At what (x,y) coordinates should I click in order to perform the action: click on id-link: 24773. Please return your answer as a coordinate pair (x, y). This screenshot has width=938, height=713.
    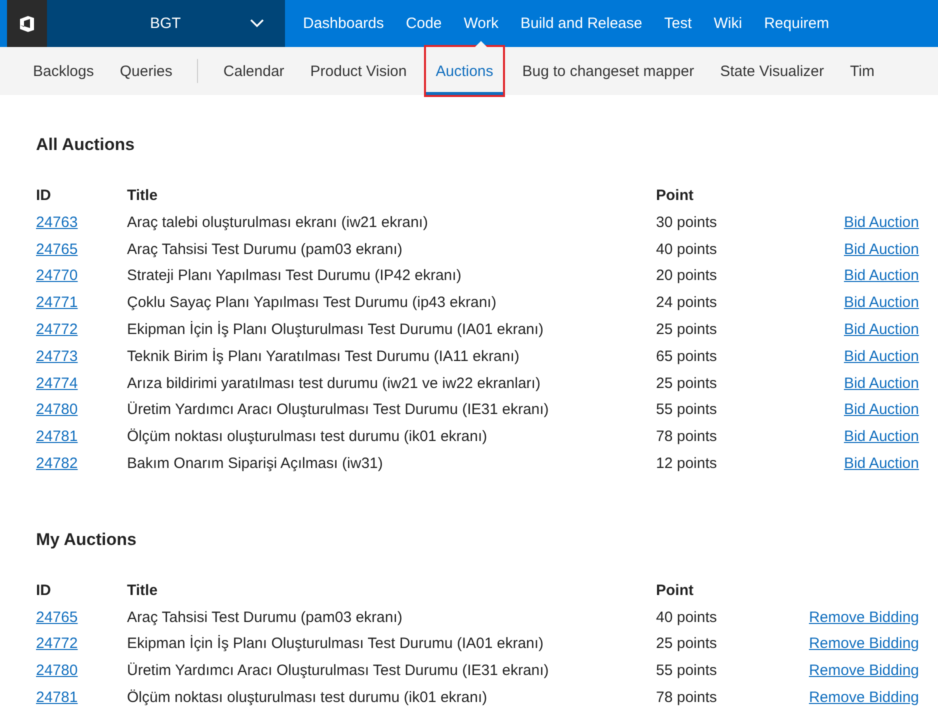
    Looking at the image, I should click on (81, 357).